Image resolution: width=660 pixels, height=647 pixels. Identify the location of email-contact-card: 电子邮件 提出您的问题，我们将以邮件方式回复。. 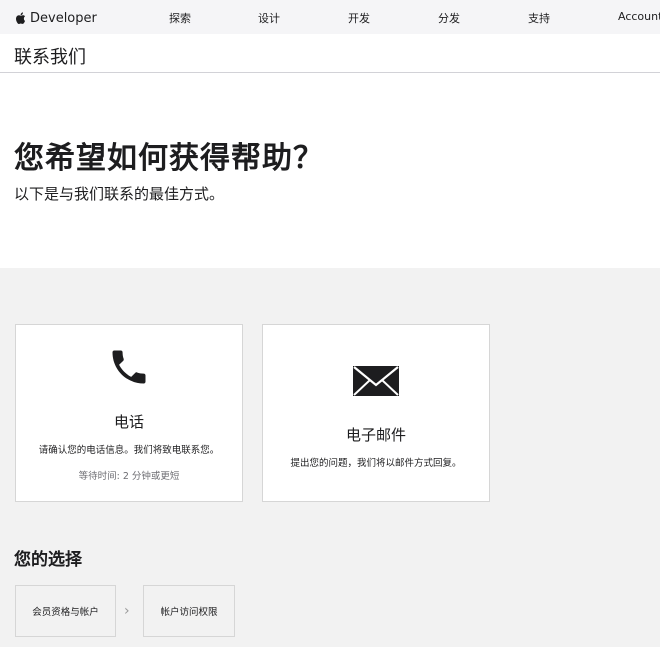
(376, 413).